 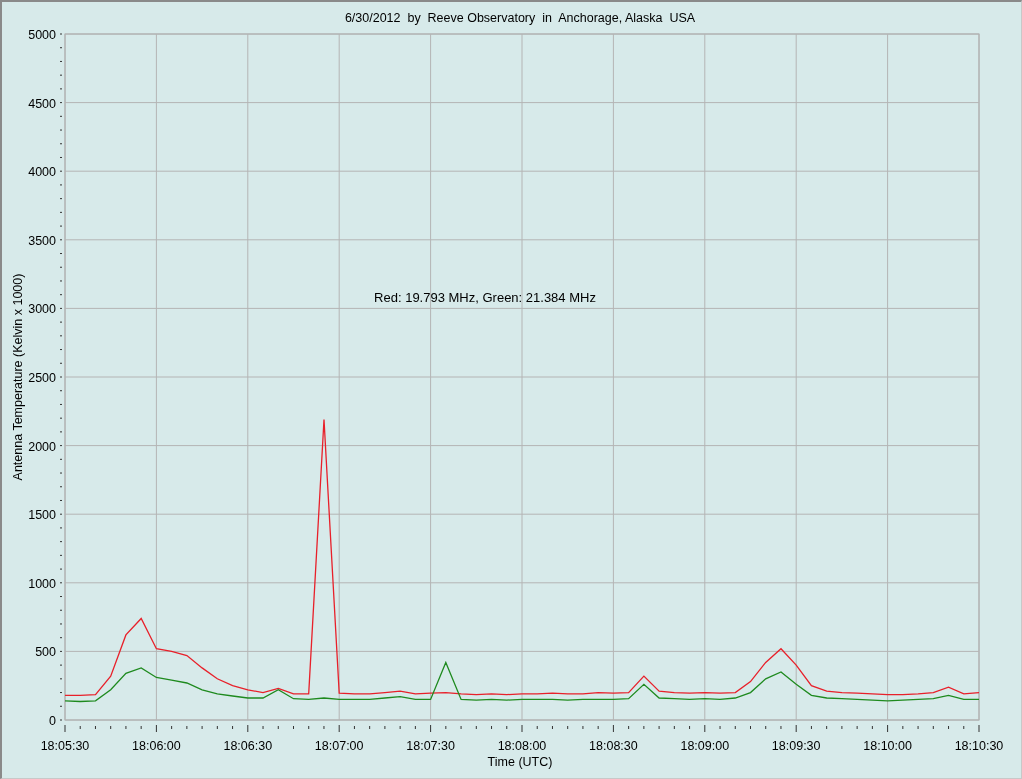 I want to click on y-tick-label: 1000, so click(x=42, y=583).